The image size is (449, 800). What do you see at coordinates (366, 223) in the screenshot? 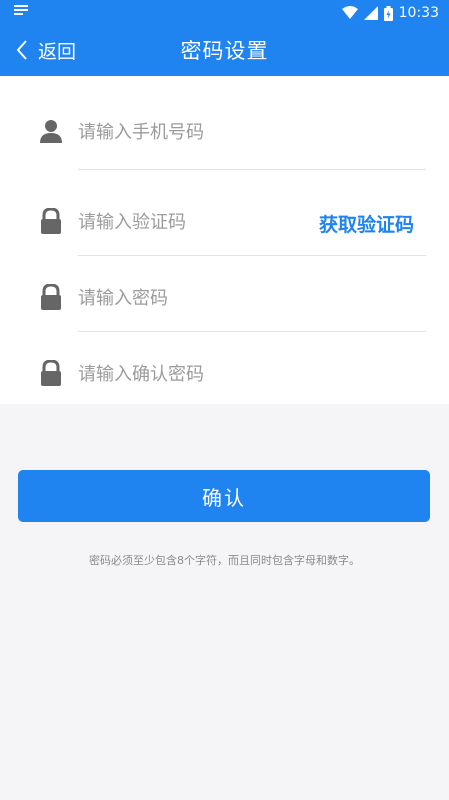
I see `get-code-button: 获取验证码` at bounding box center [366, 223].